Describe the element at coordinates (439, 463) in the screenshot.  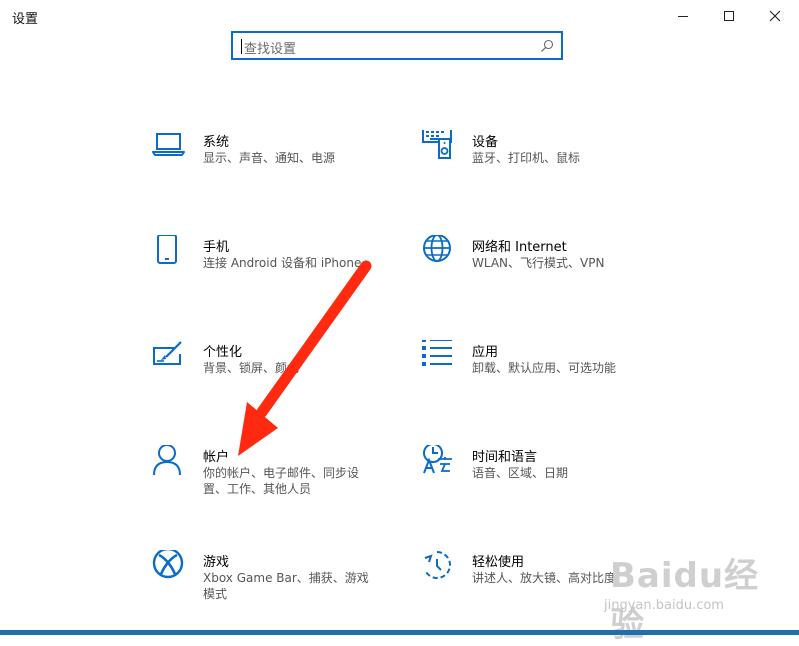
I see `time-language-icon` at that location.